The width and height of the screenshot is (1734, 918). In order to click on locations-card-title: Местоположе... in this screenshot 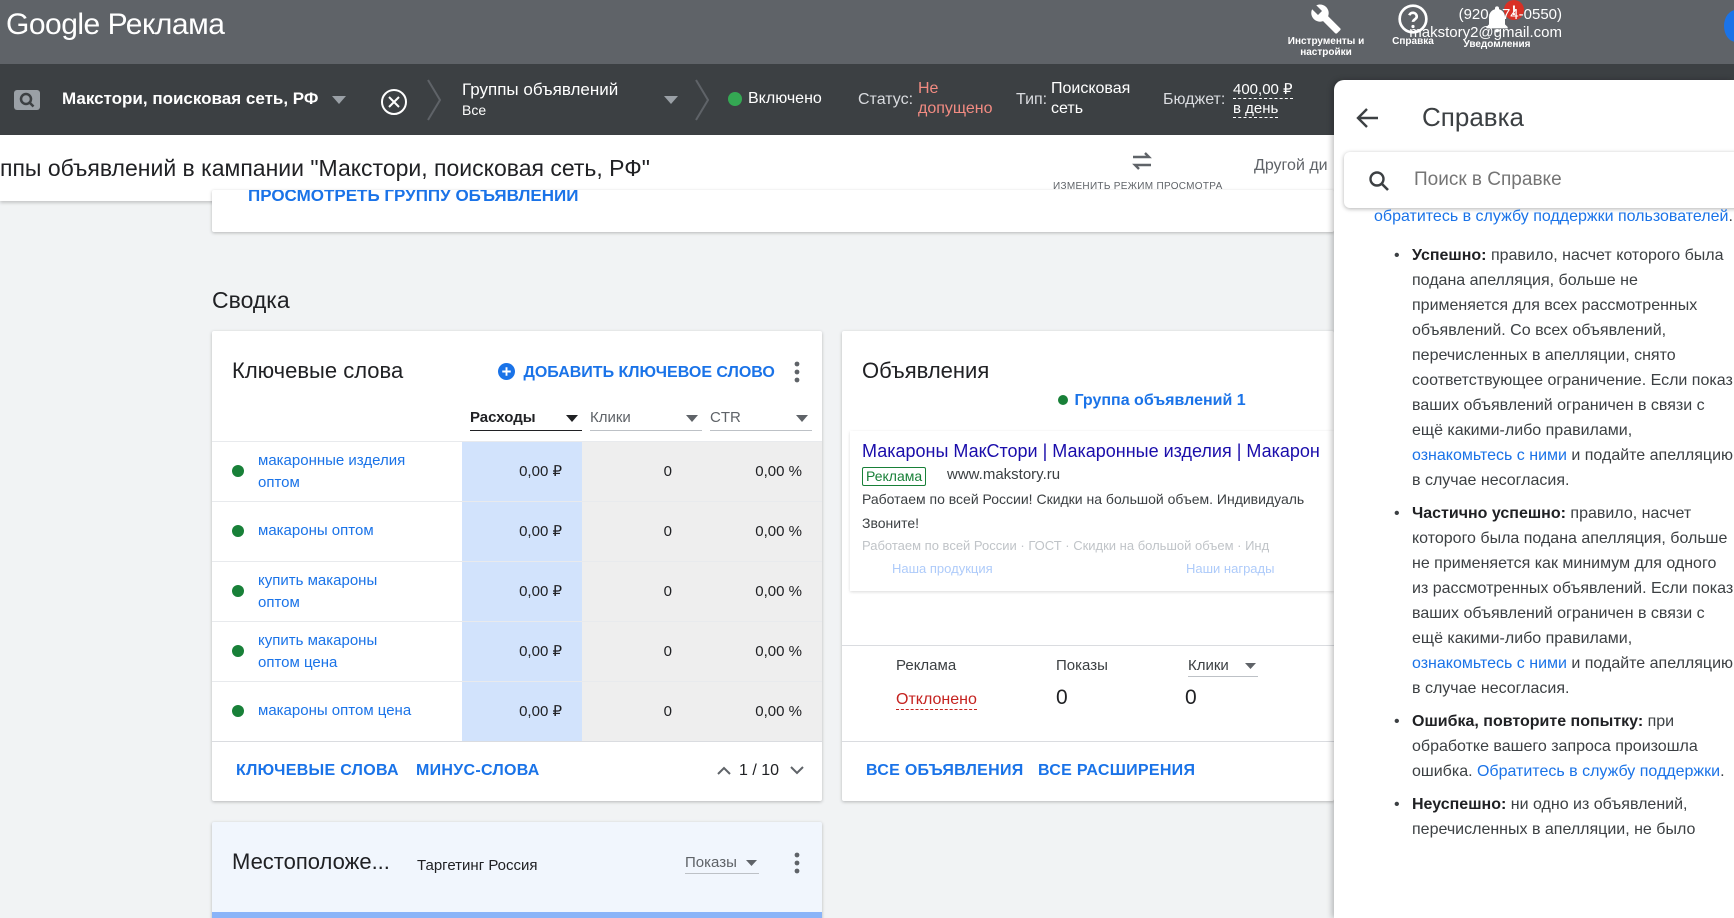, I will do `click(311, 861)`.